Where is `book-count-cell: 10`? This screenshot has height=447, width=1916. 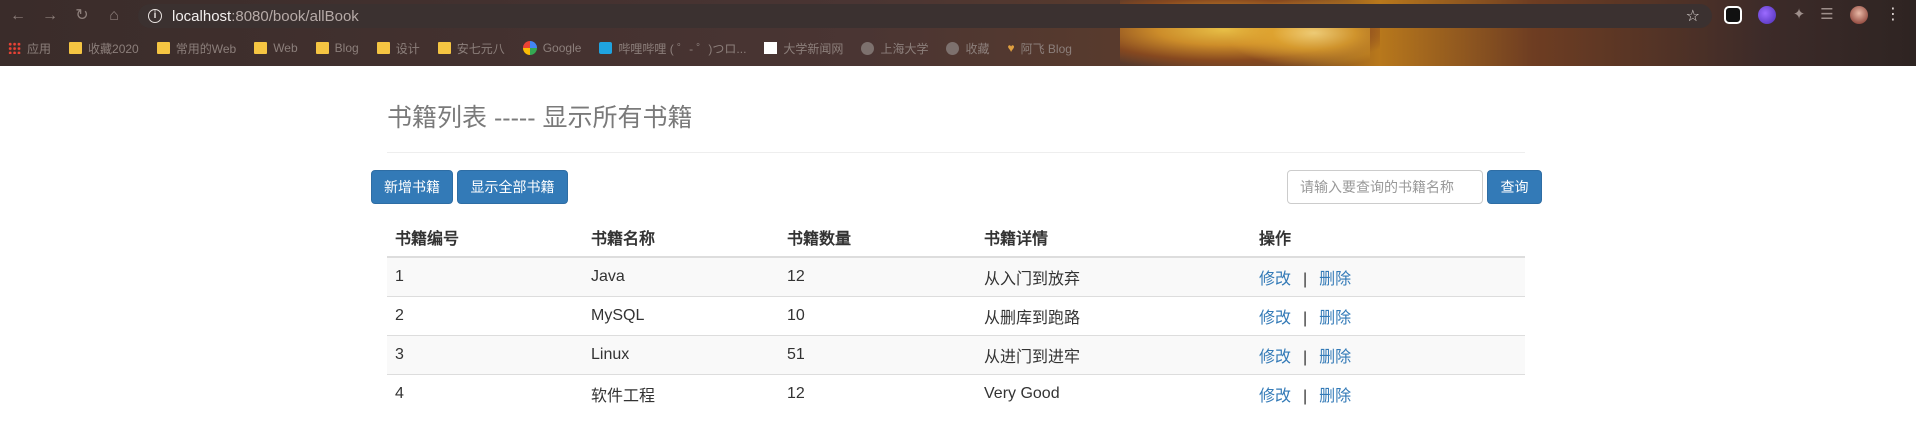
book-count-cell: 10 is located at coordinates (877, 315).